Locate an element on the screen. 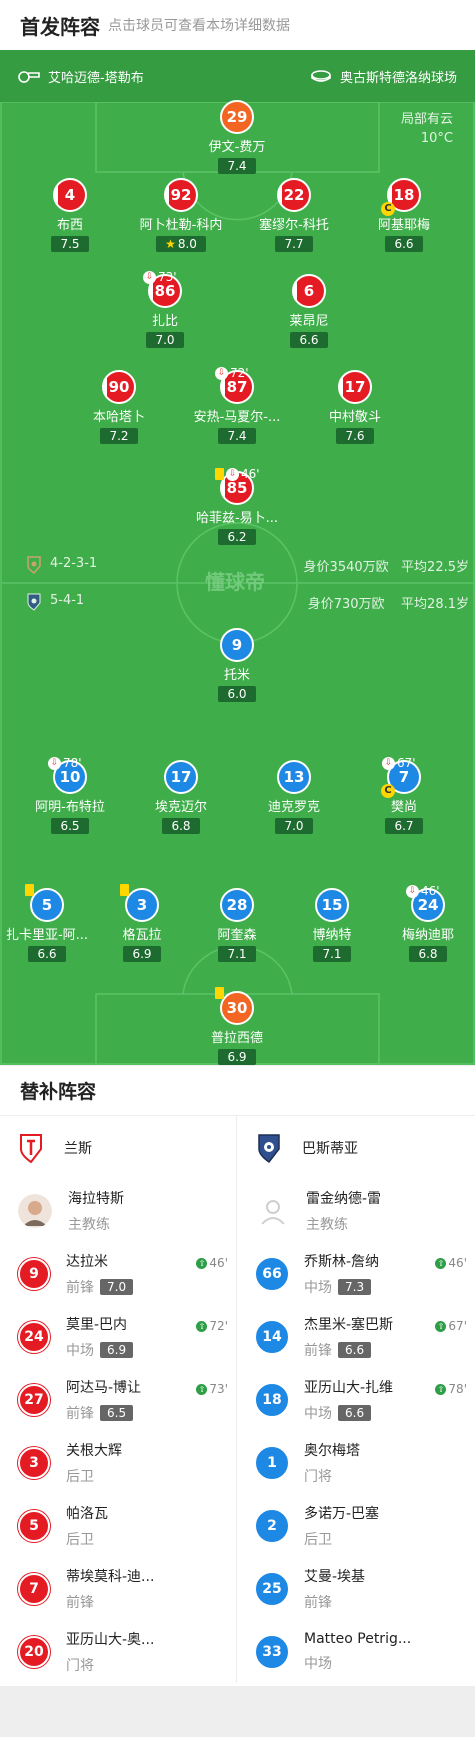  player-name: 埃克迈尔 is located at coordinates (180, 807).